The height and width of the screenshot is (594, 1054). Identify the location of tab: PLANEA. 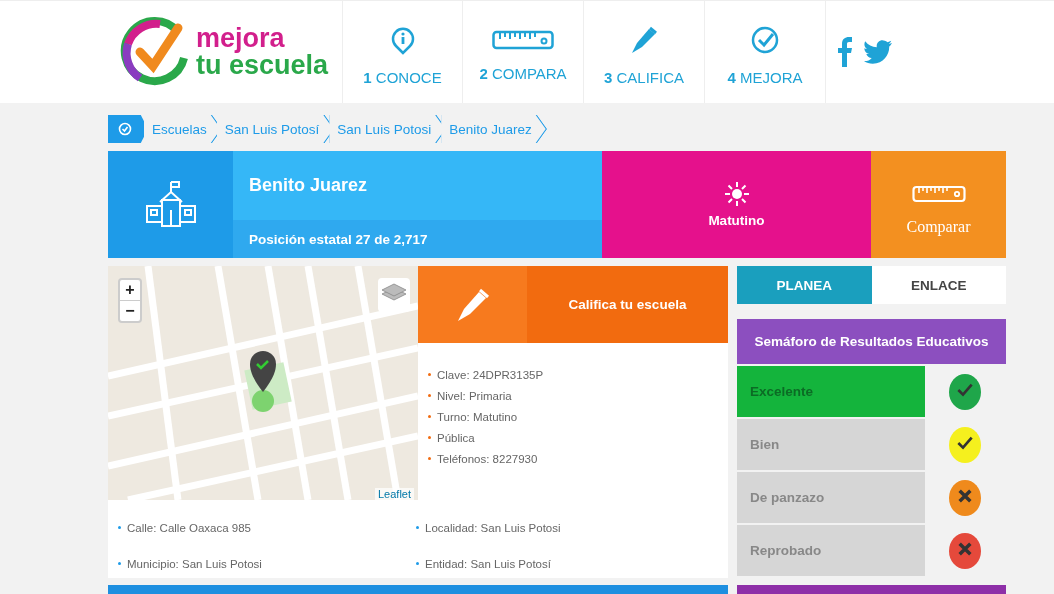
(804, 285).